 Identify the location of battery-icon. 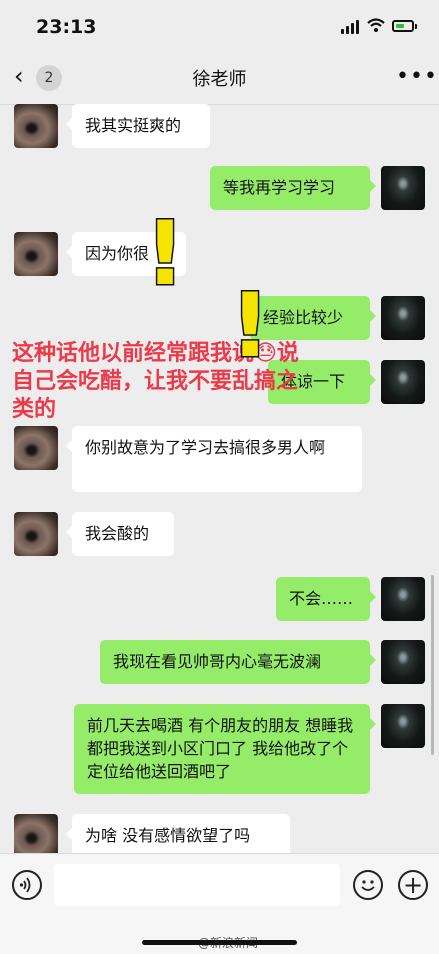
(403, 26).